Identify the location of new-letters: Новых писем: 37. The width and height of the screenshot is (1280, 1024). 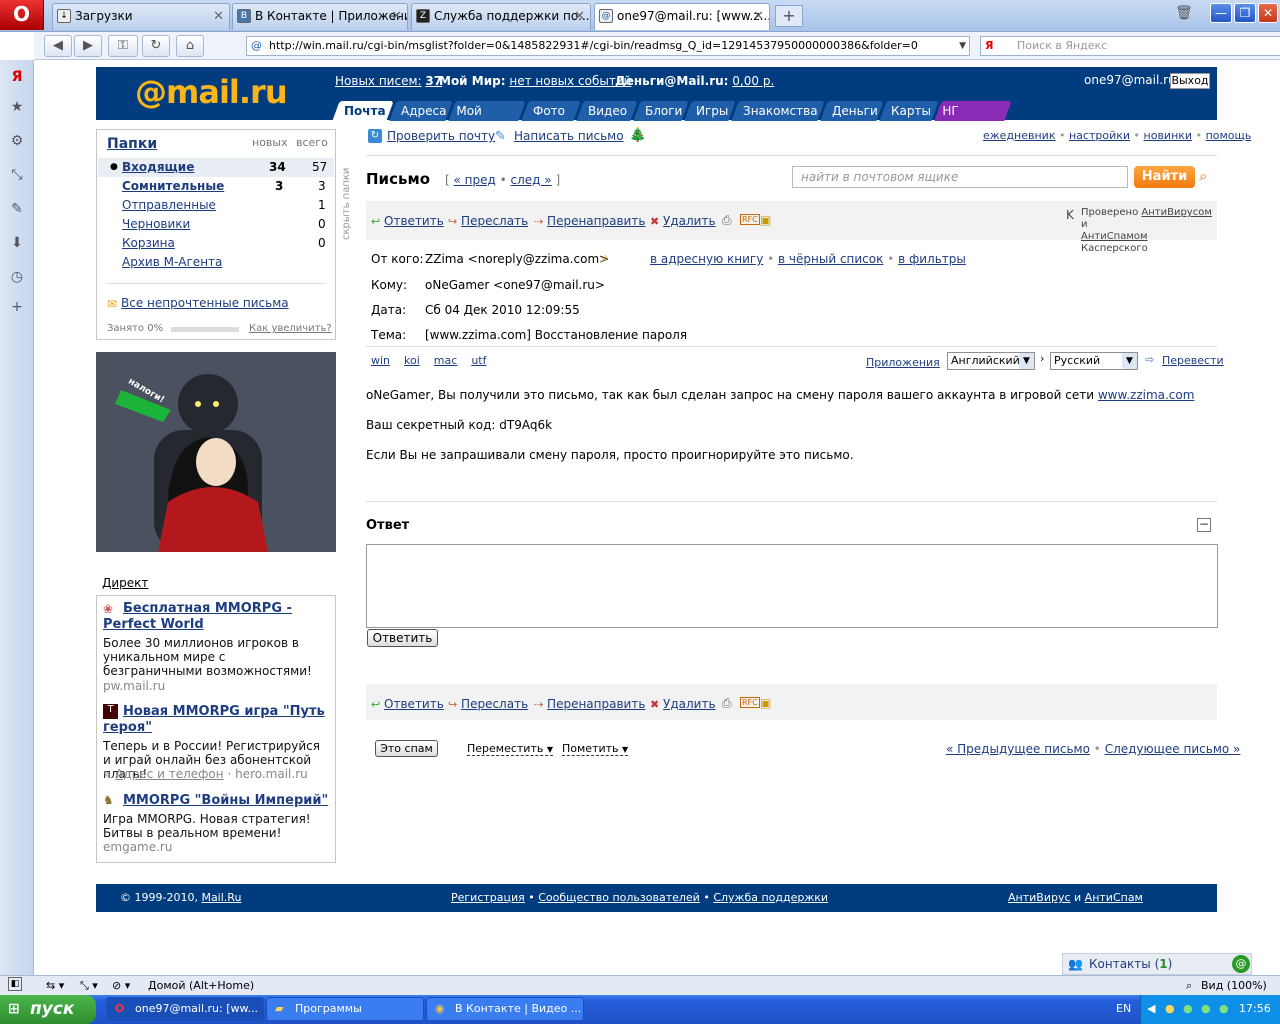
(388, 81).